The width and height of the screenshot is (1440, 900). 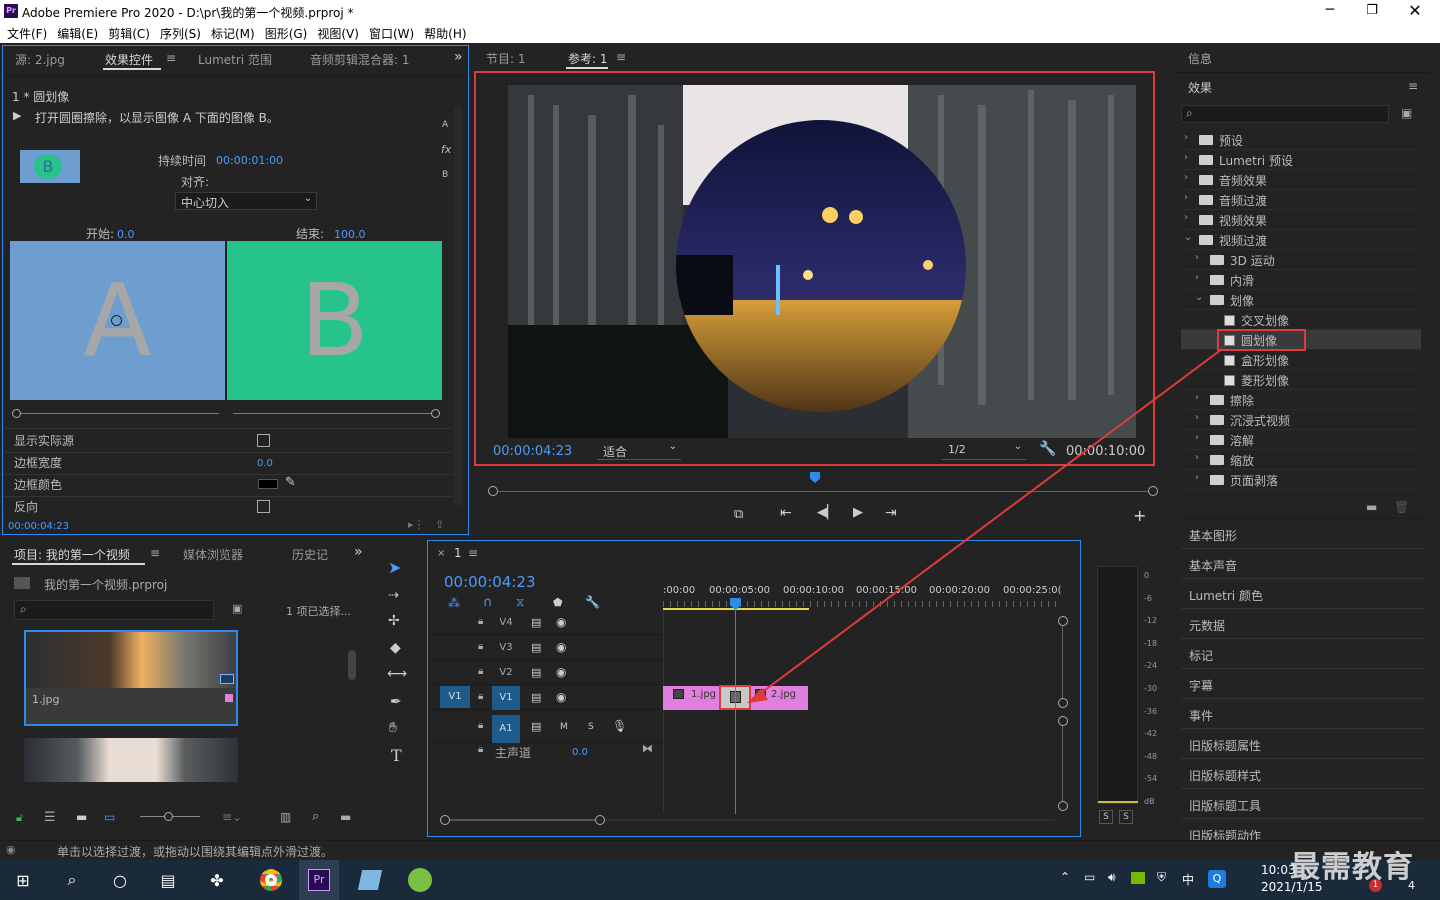 What do you see at coordinates (1411, 885) in the screenshot?
I see `notification-badge-2: 4` at bounding box center [1411, 885].